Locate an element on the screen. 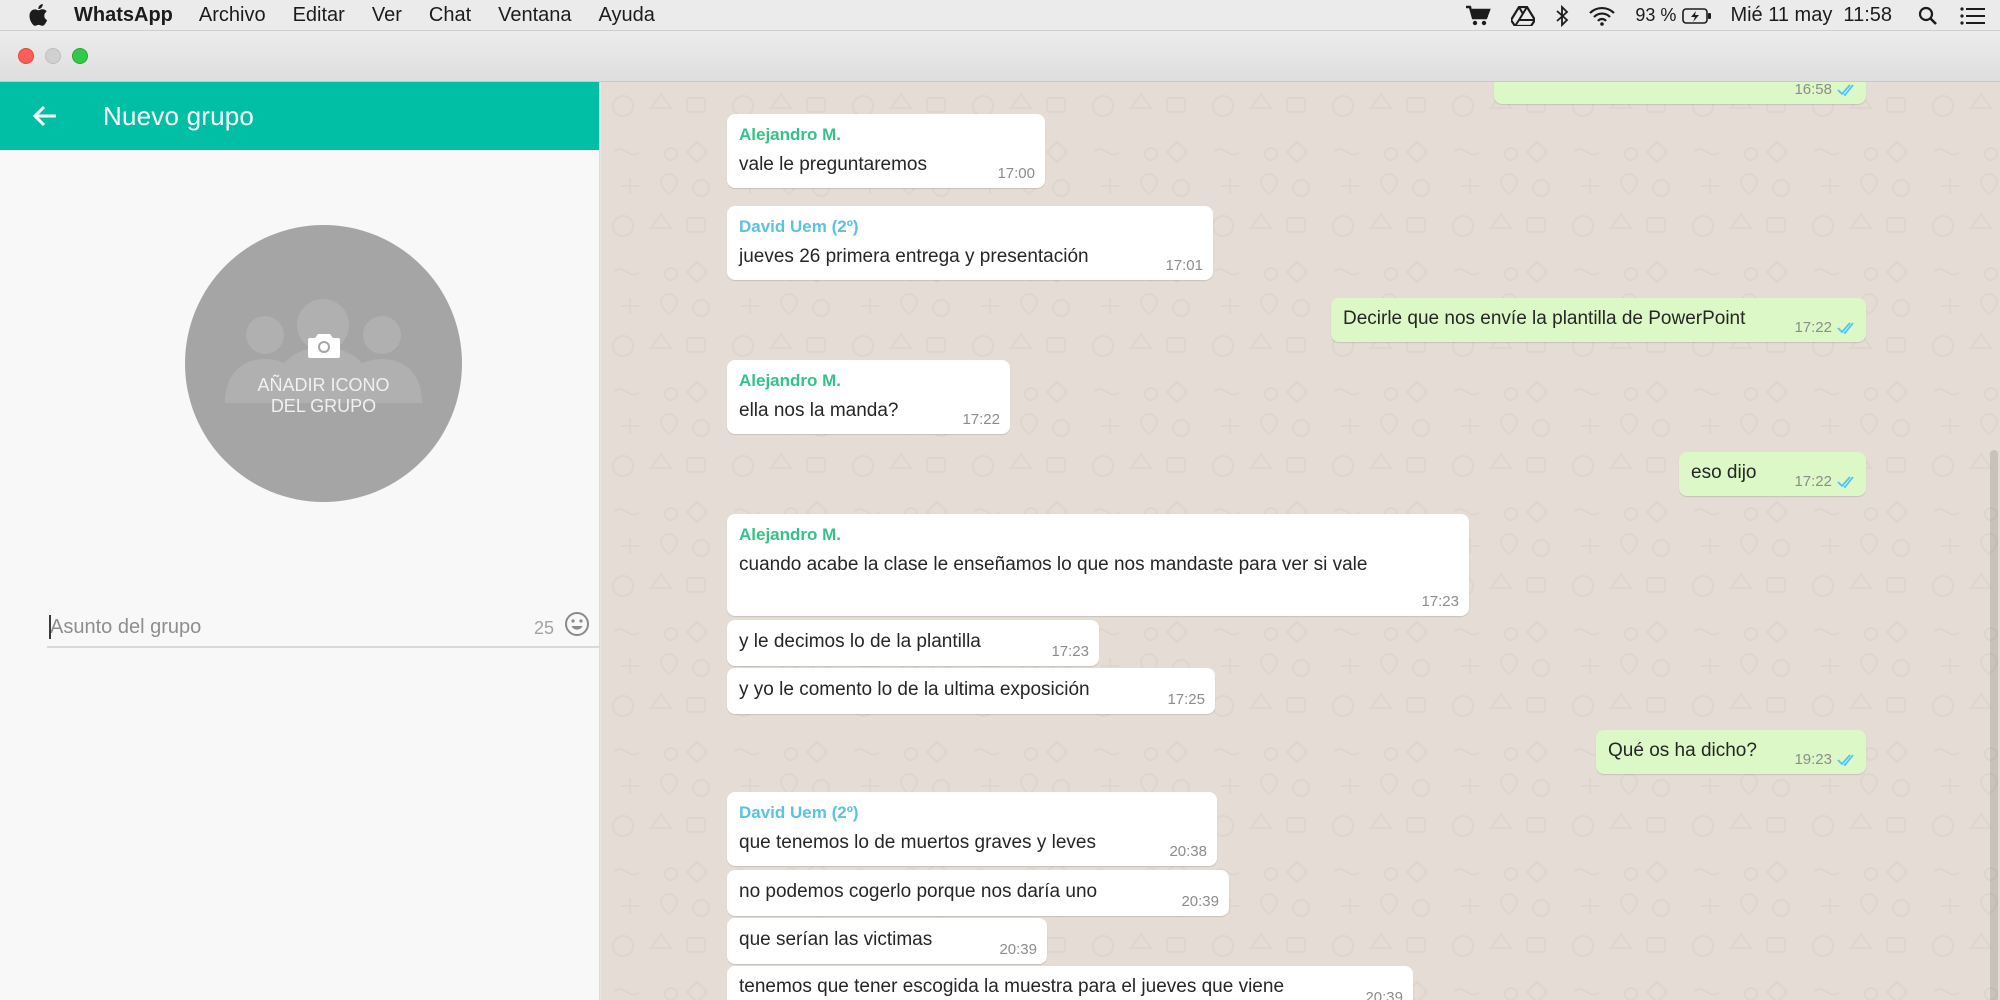 The image size is (2000, 1000). message-text: que tenemos lo de muertos graves y leves is located at coordinates (917, 842).